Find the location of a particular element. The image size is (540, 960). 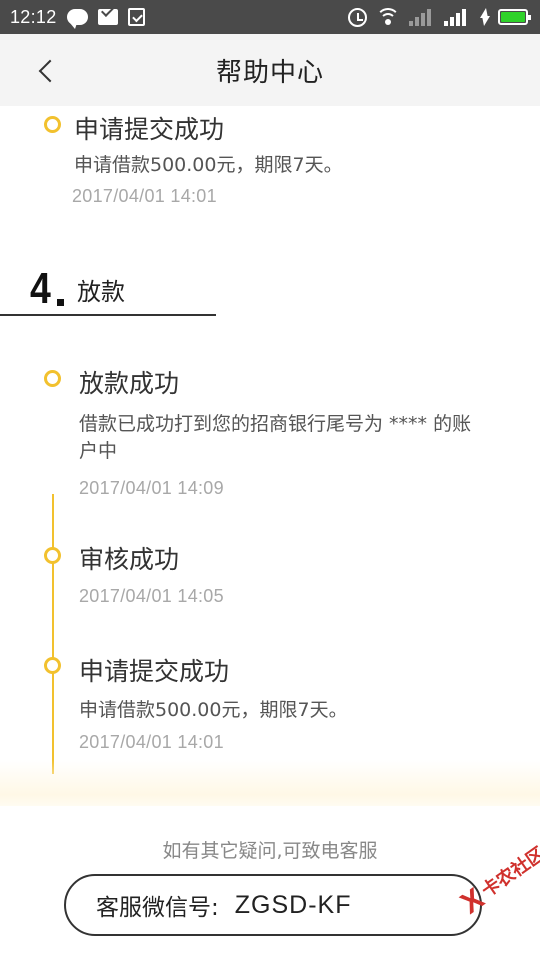

wechat-label: 客服微信号: is located at coordinates (157, 908).